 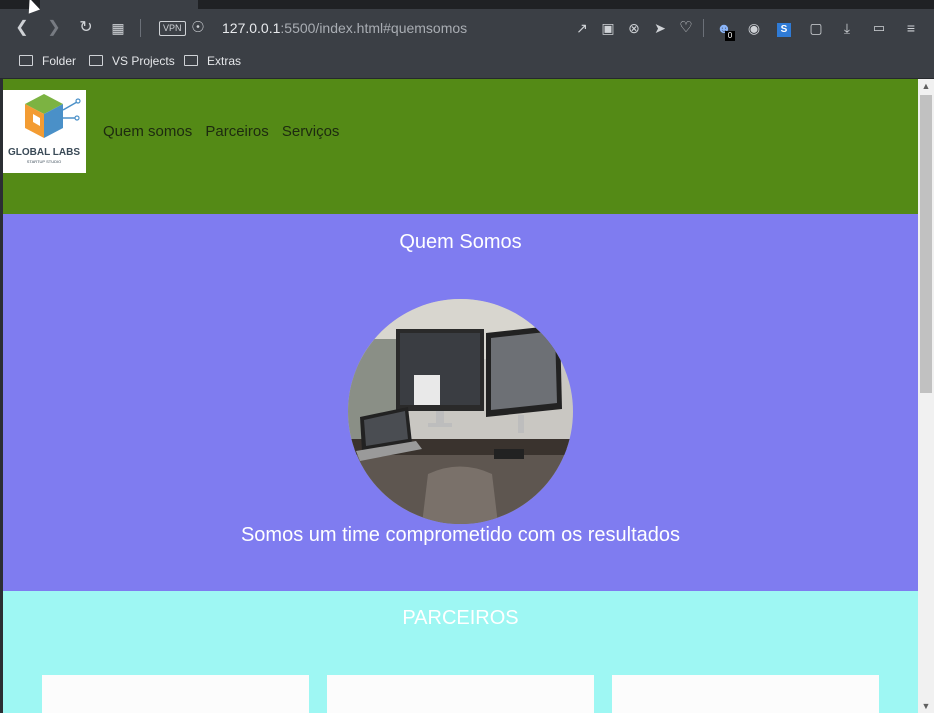 I want to click on logo-title: GLOBAL LABS, so click(x=44, y=152).